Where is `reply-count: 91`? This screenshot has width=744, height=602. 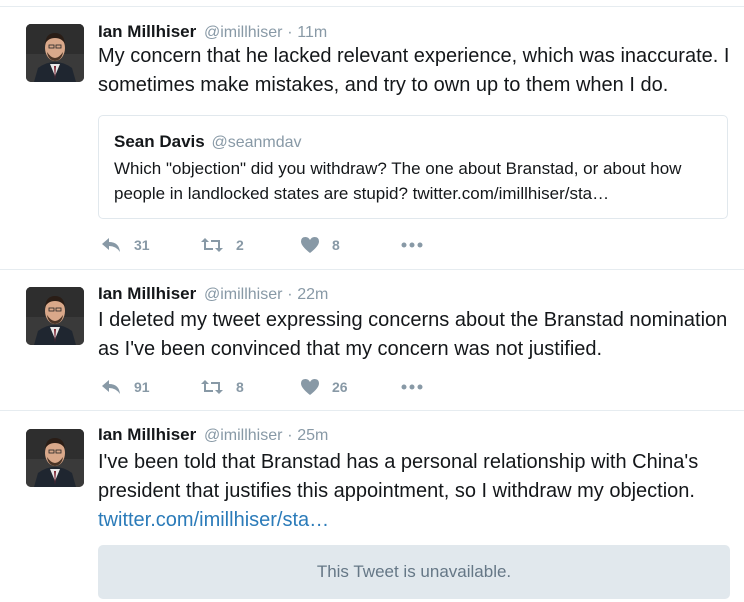 reply-count: 91 is located at coordinates (142, 387).